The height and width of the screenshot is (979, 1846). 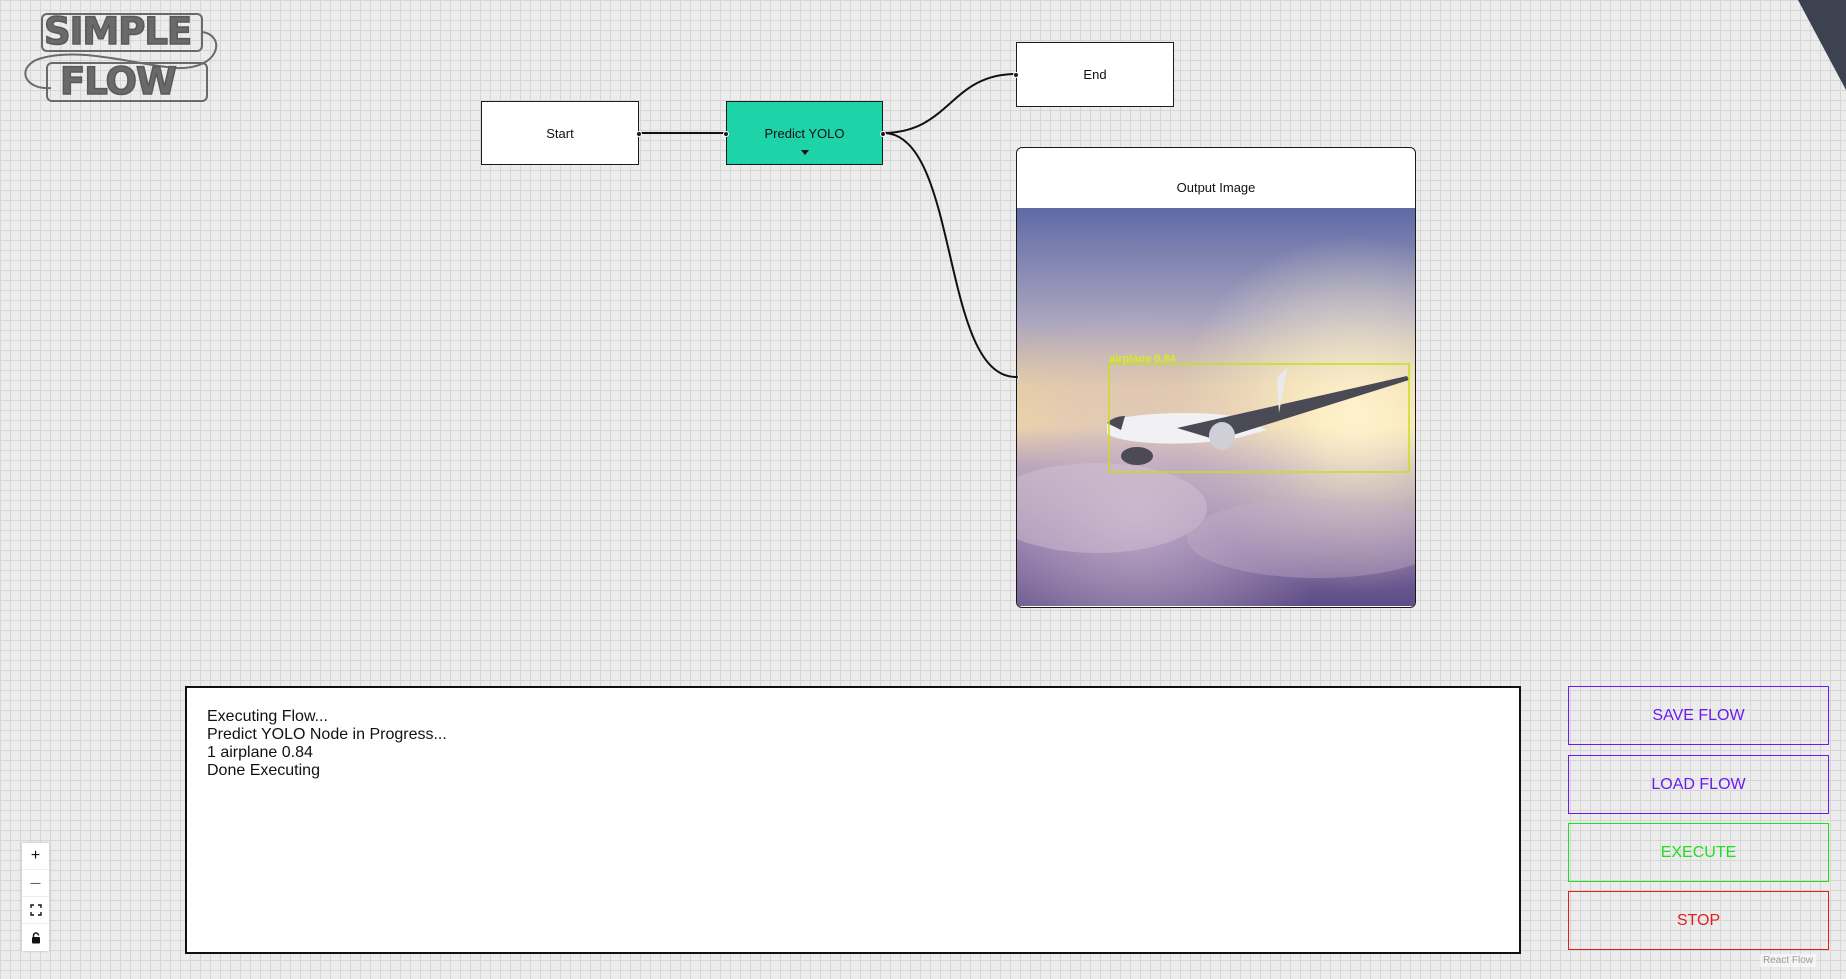 What do you see at coordinates (726, 134) in the screenshot?
I see `node-predict-yolo-input-handle` at bounding box center [726, 134].